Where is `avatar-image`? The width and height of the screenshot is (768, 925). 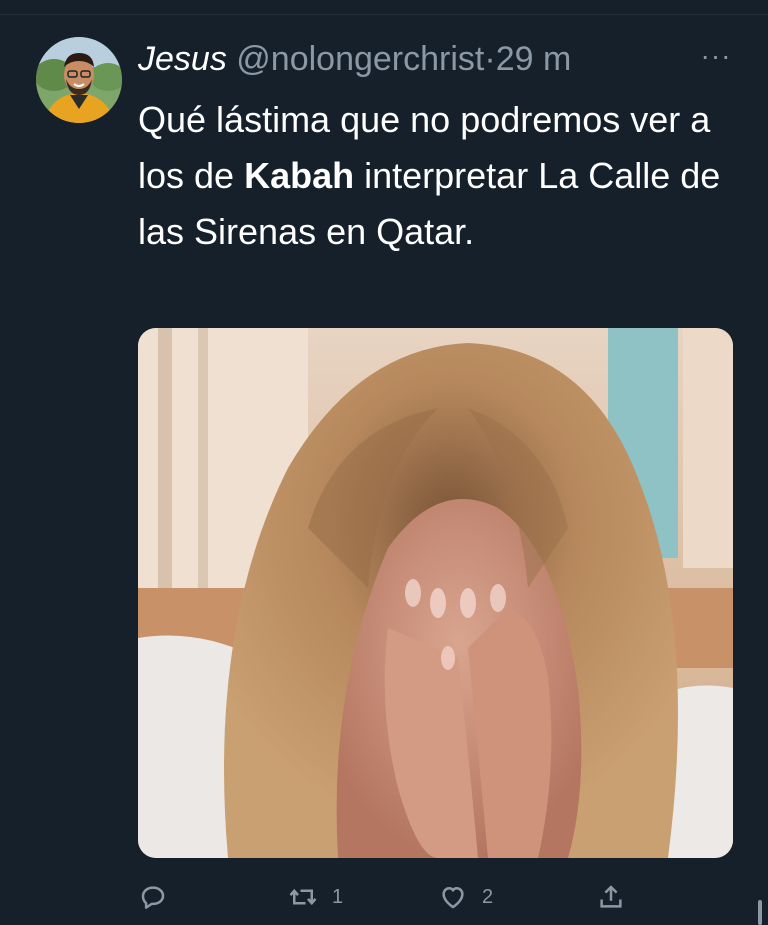 avatar-image is located at coordinates (79, 80).